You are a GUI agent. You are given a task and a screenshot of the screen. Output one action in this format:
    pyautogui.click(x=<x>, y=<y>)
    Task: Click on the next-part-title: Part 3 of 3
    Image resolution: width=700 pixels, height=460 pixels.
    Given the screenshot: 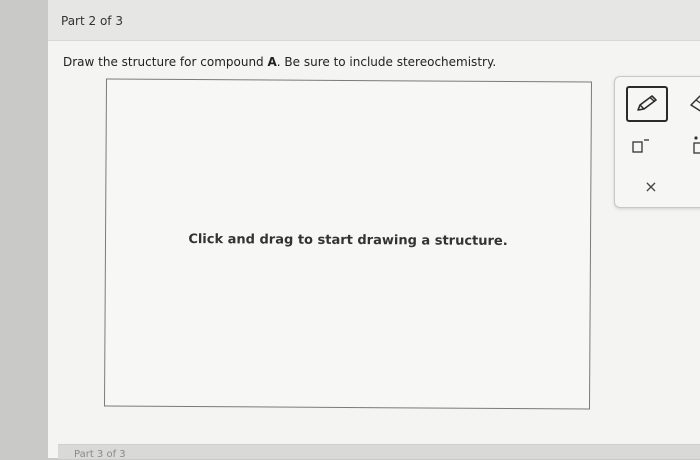 What is the action you would take?
    pyautogui.click(x=100, y=454)
    